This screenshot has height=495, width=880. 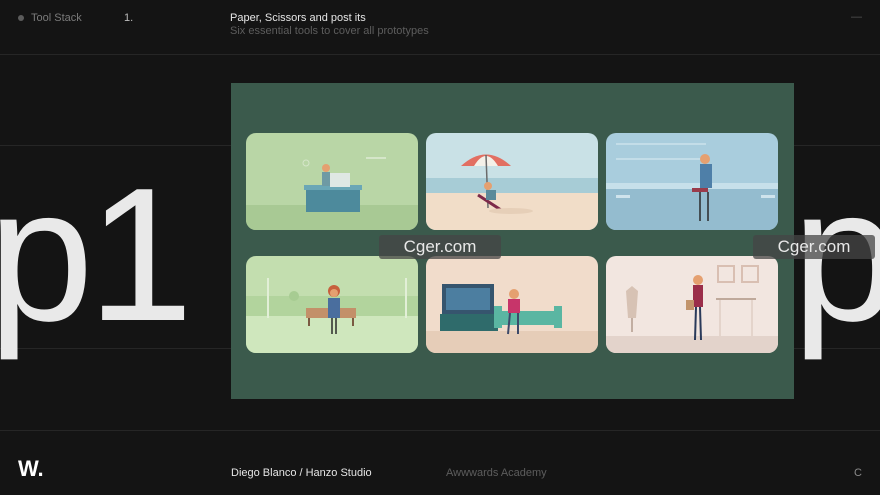 I want to click on card-park-bench, so click(x=332, y=304).